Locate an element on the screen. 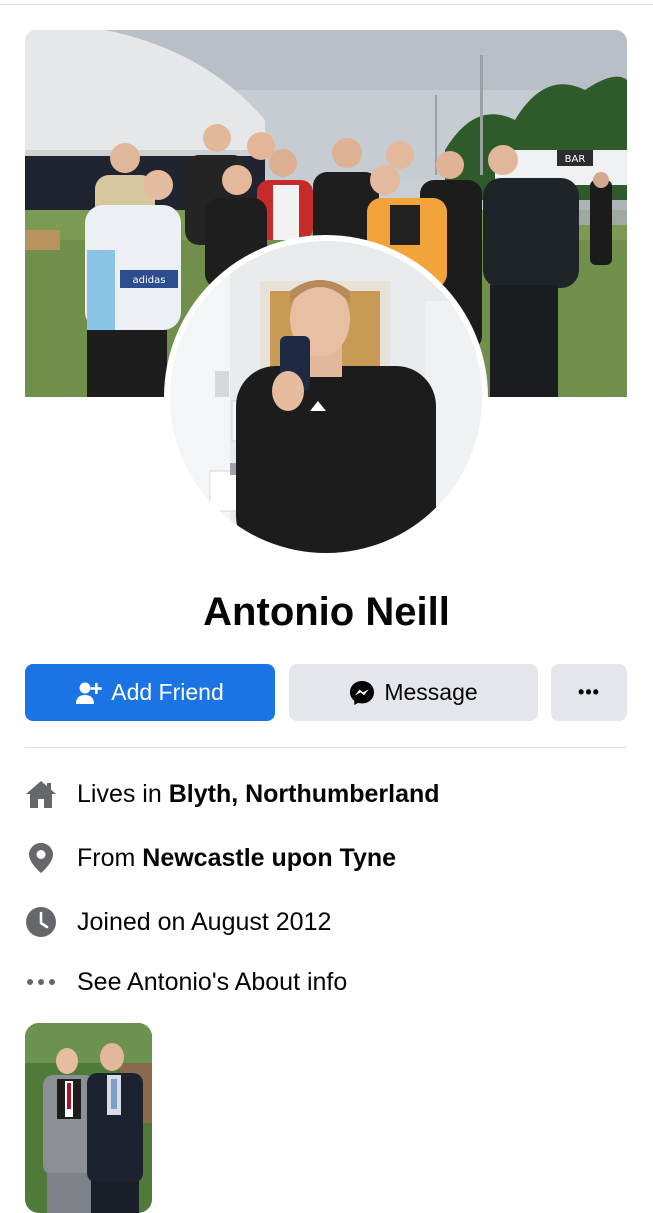 The height and width of the screenshot is (1213, 653). more-options-button: ••• is located at coordinates (589, 692).